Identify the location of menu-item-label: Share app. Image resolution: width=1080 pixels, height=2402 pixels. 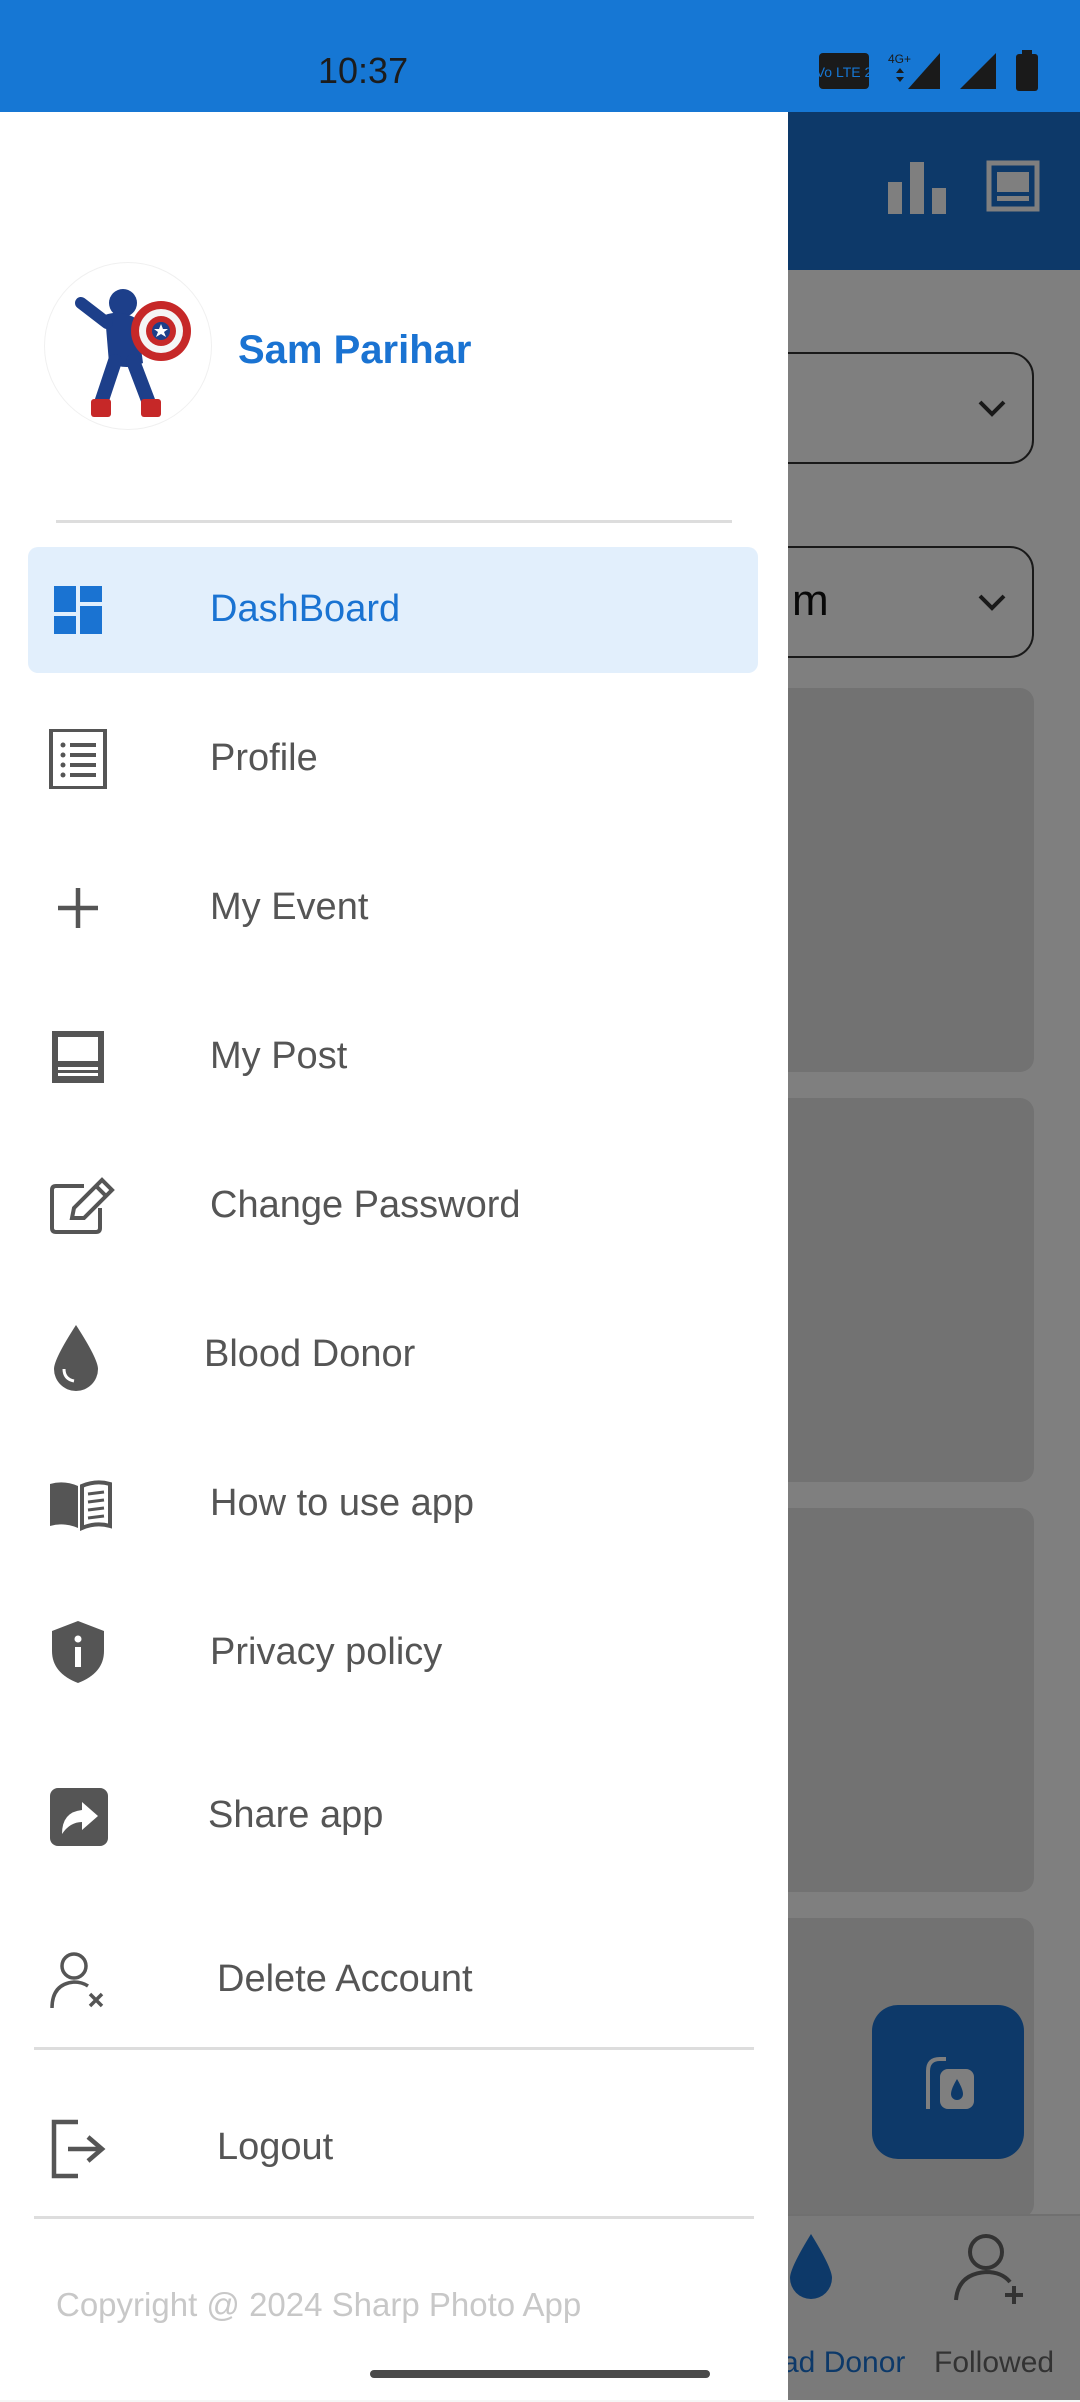
(296, 1815).